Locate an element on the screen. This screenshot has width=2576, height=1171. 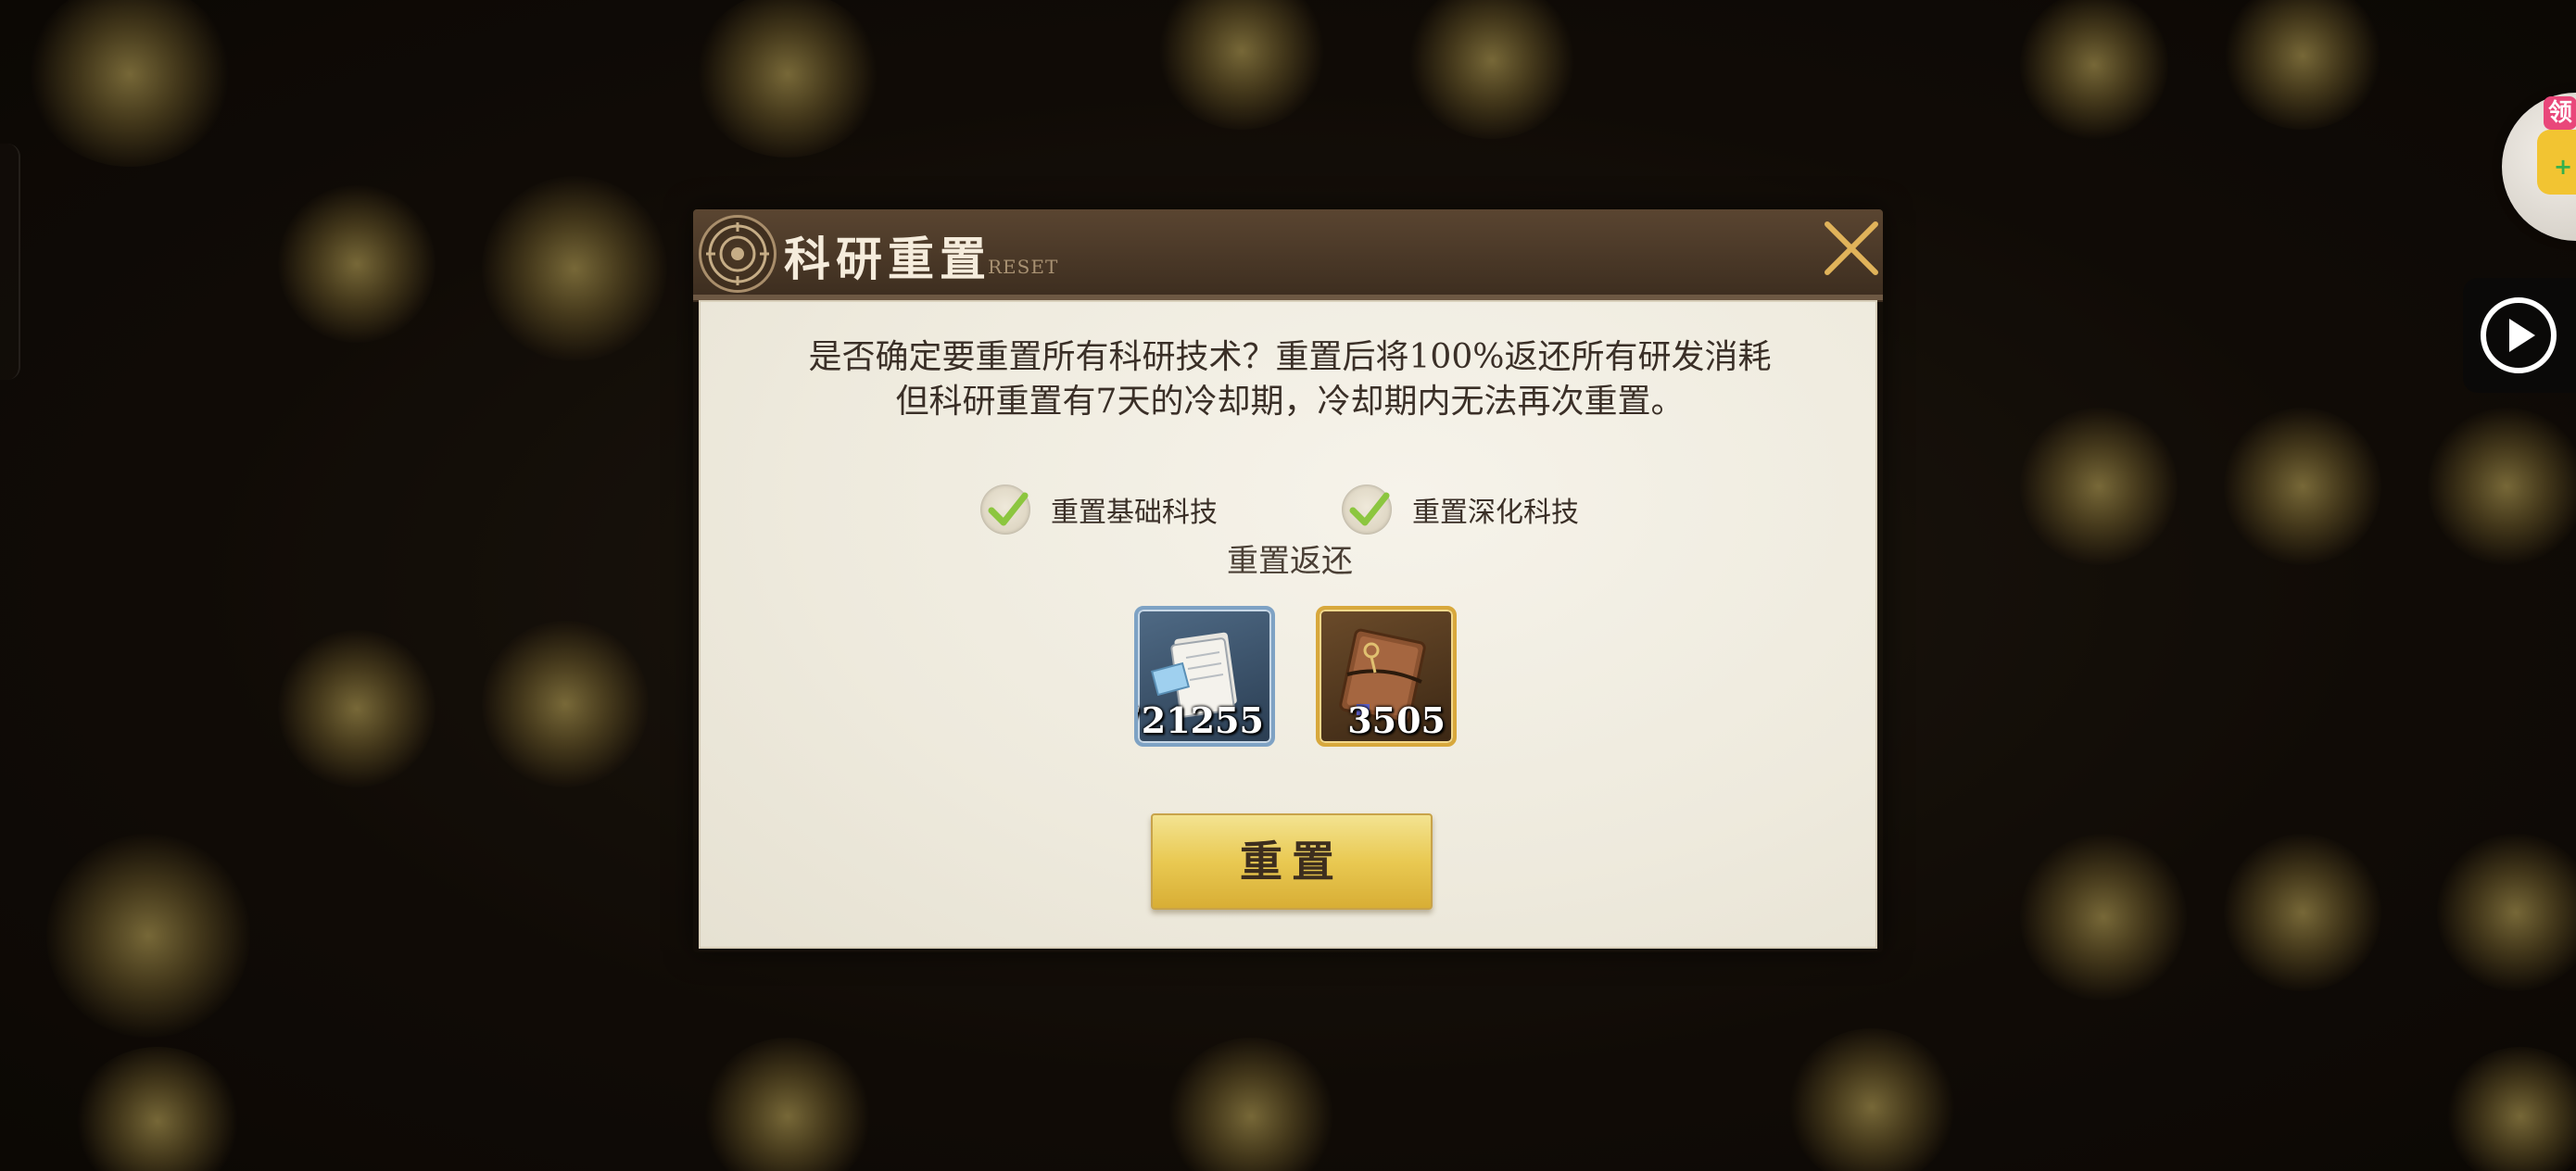
dialog-subtitle: RESET is located at coordinates (1024, 267).